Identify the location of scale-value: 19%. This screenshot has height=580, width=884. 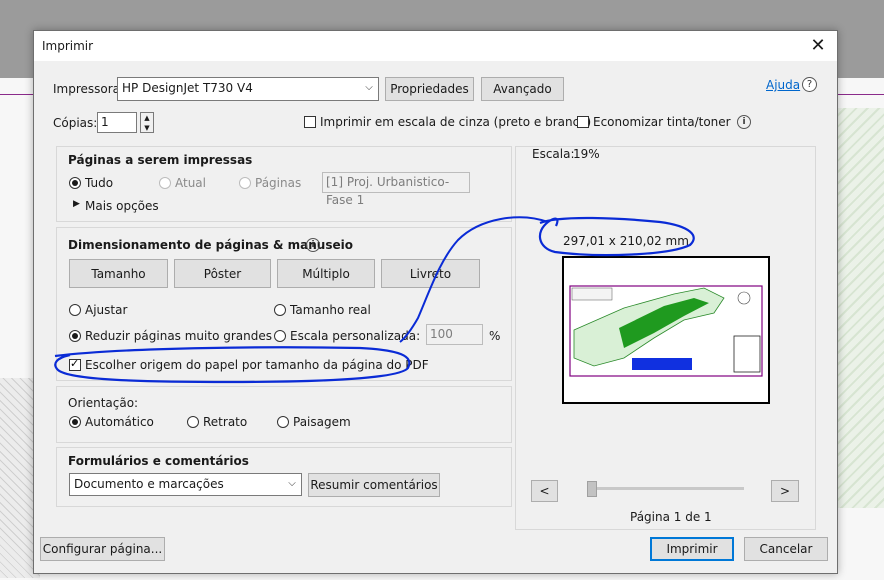
(586, 154).